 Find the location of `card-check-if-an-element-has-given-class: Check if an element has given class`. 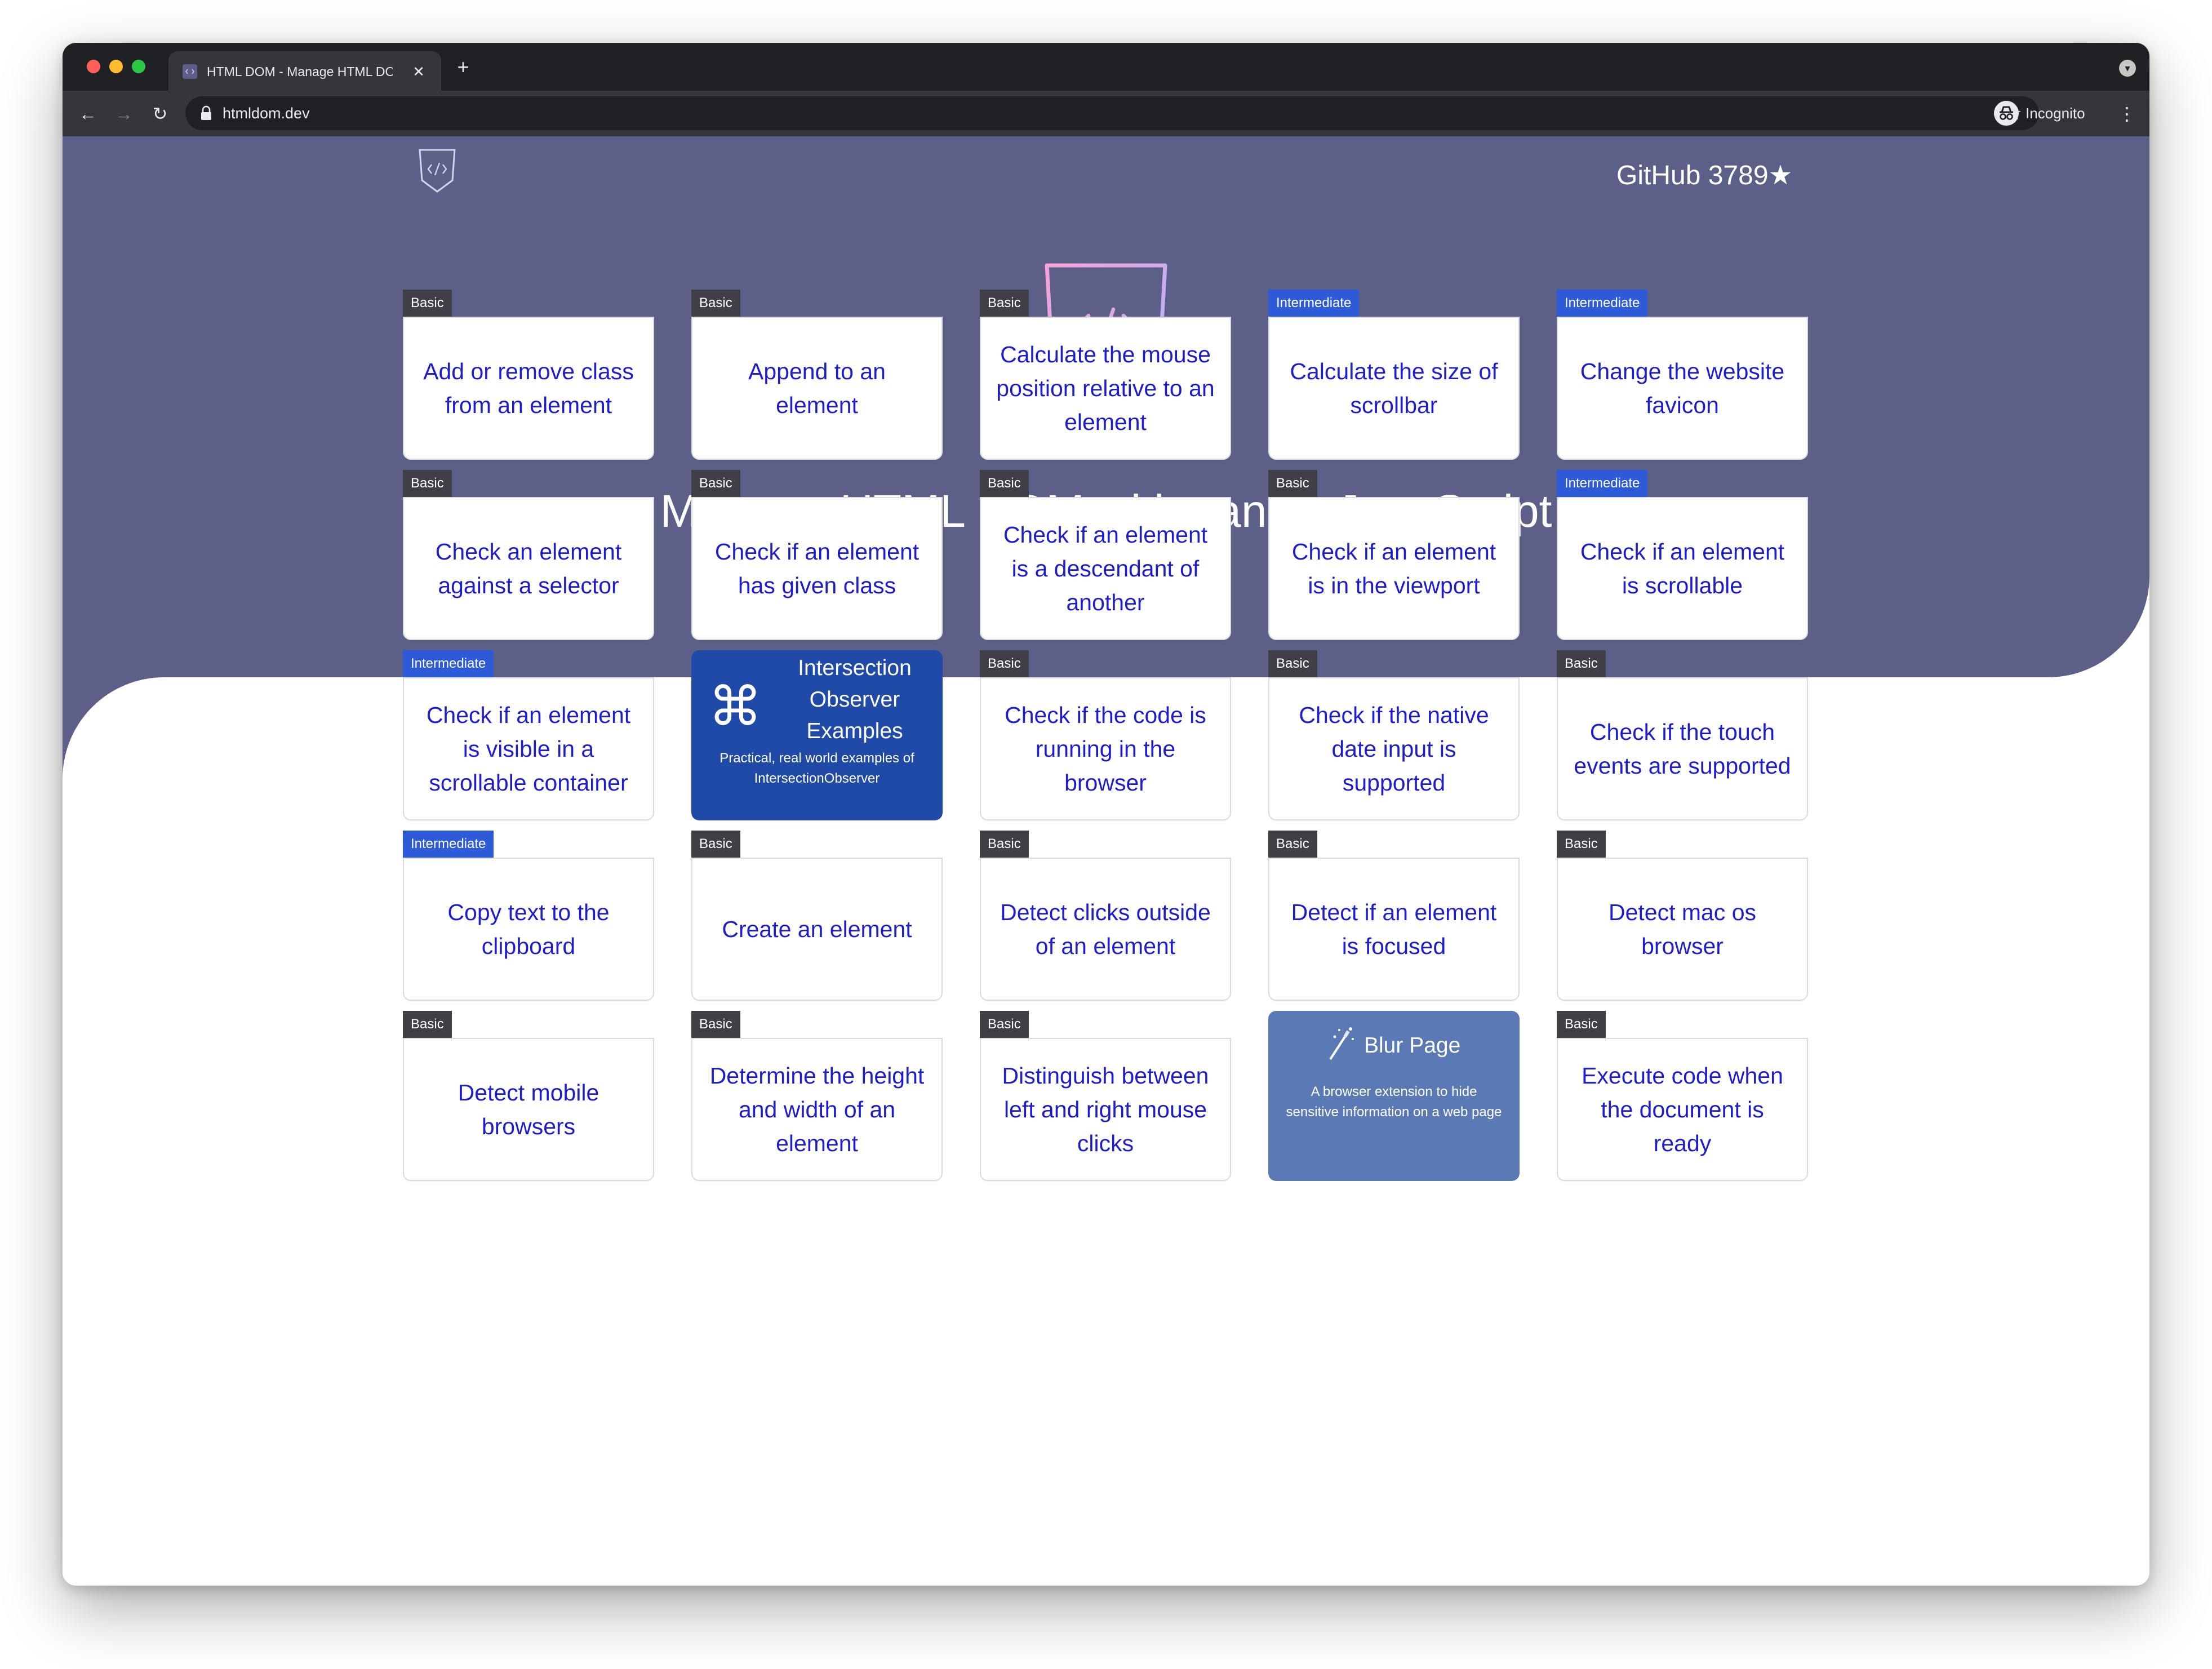

card-check-if-an-element-has-given-class: Check if an element has given class is located at coordinates (817, 568).